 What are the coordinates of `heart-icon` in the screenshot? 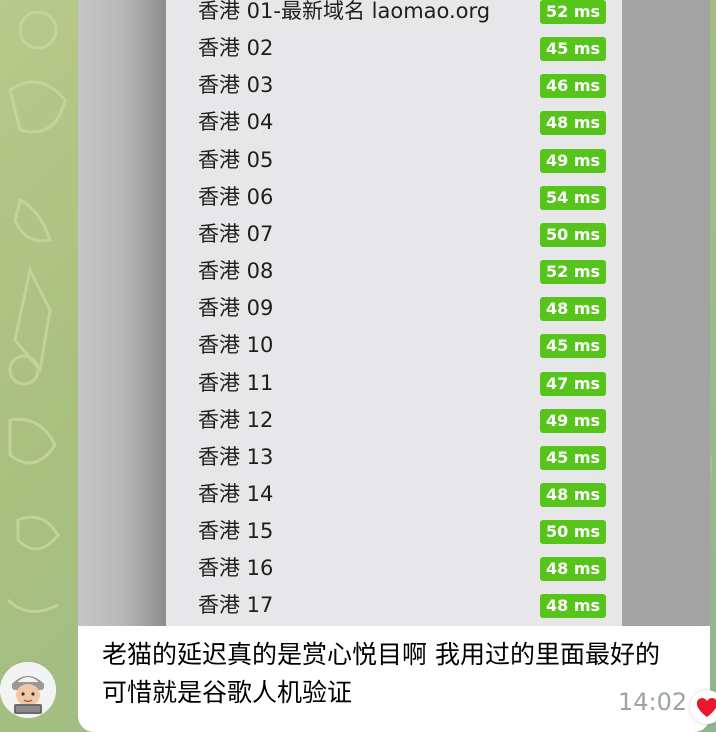 It's located at (706, 707).